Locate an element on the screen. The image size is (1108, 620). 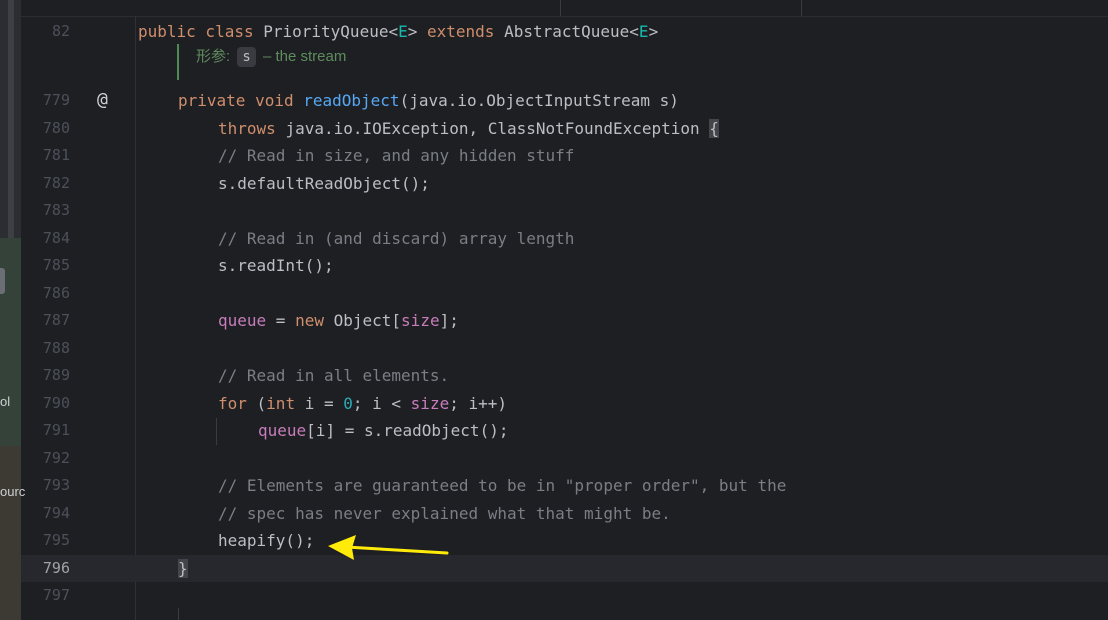
code-token: ; i++) is located at coordinates (478, 403).